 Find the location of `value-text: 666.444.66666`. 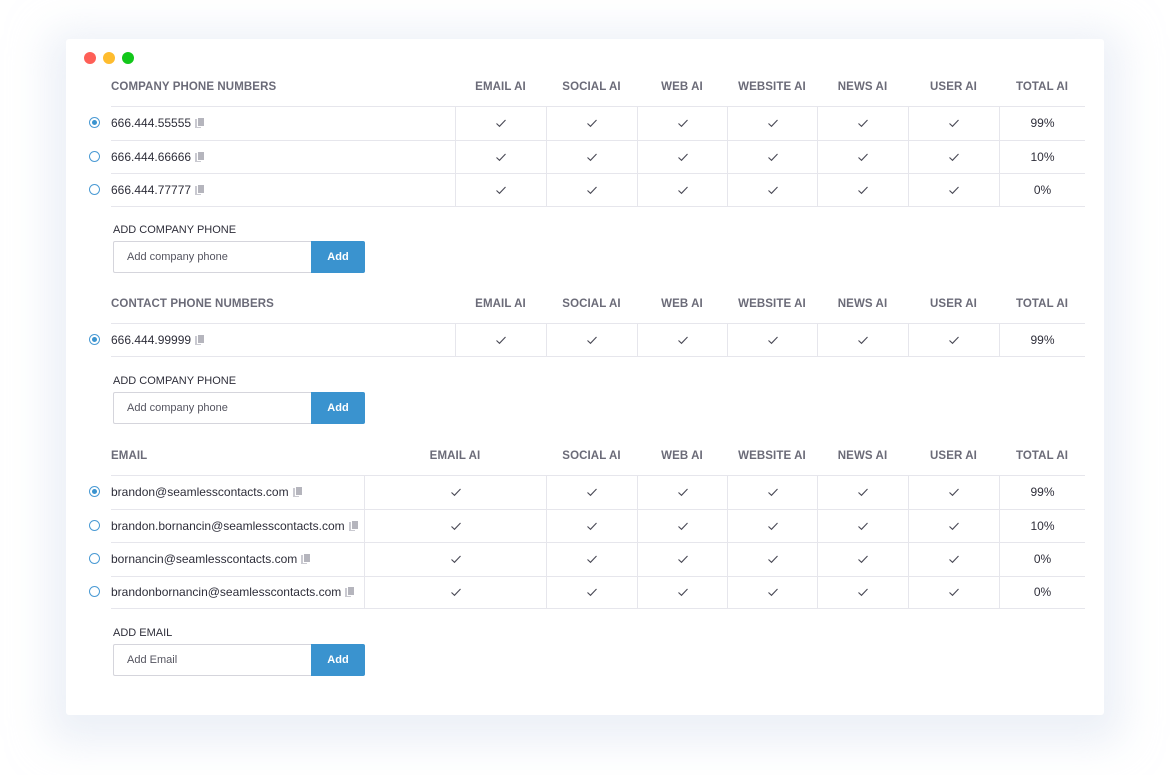

value-text: 666.444.66666 is located at coordinates (151, 156).